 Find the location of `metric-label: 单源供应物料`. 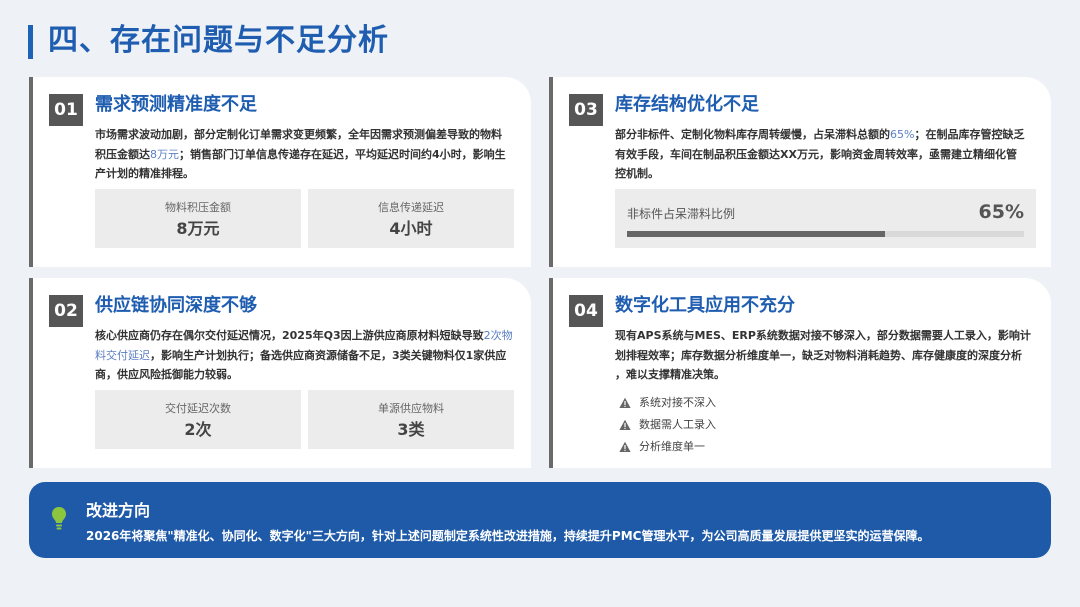

metric-label: 单源供应物料 is located at coordinates (411, 408).